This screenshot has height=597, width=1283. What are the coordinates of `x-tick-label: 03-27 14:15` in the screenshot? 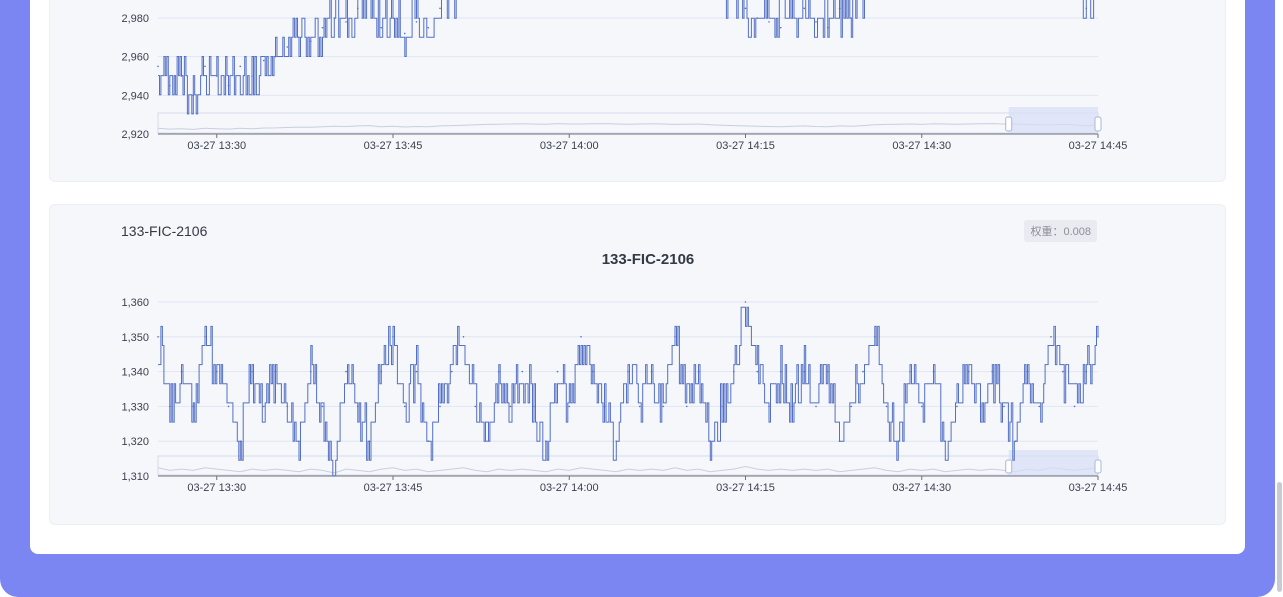 It's located at (745, 488).